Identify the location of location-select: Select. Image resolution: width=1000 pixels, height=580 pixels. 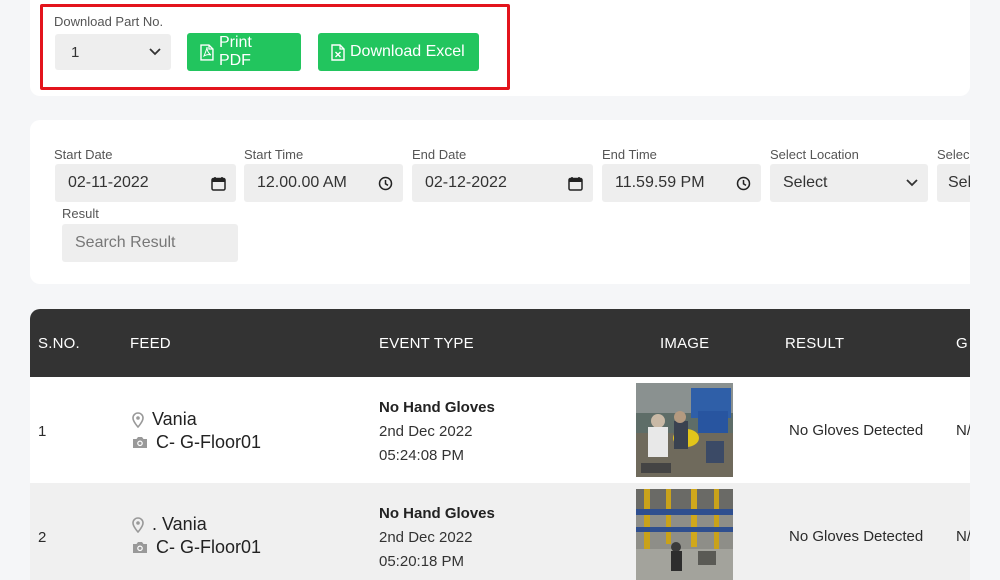
(849, 183).